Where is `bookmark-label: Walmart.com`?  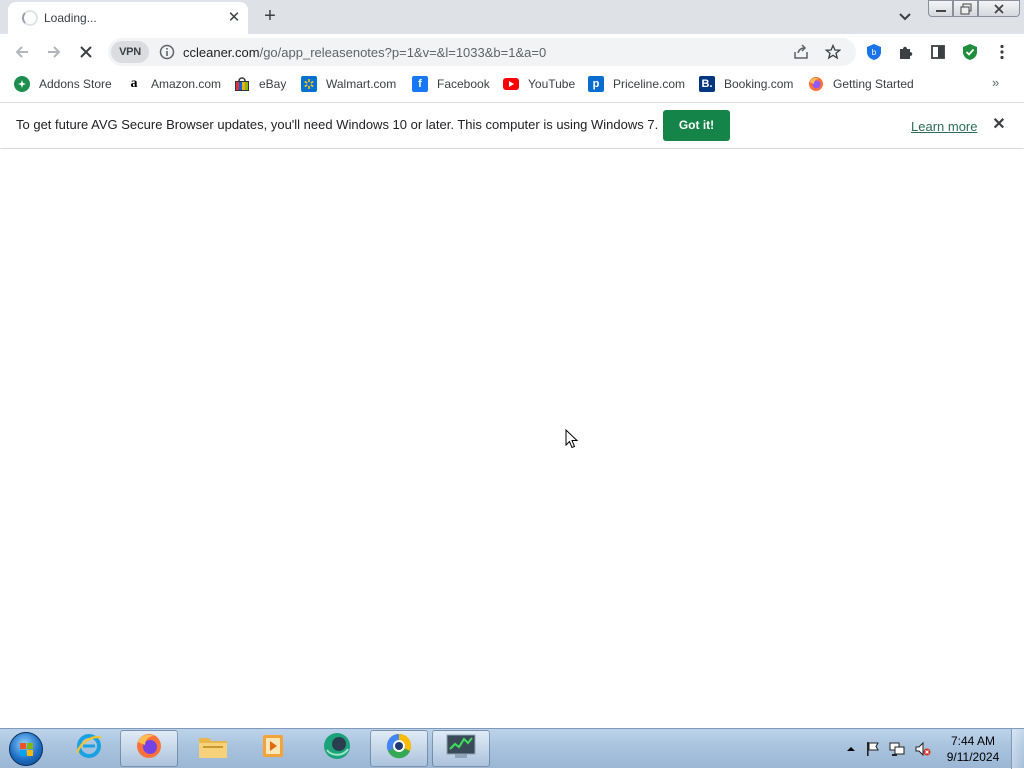 bookmark-label: Walmart.com is located at coordinates (361, 84).